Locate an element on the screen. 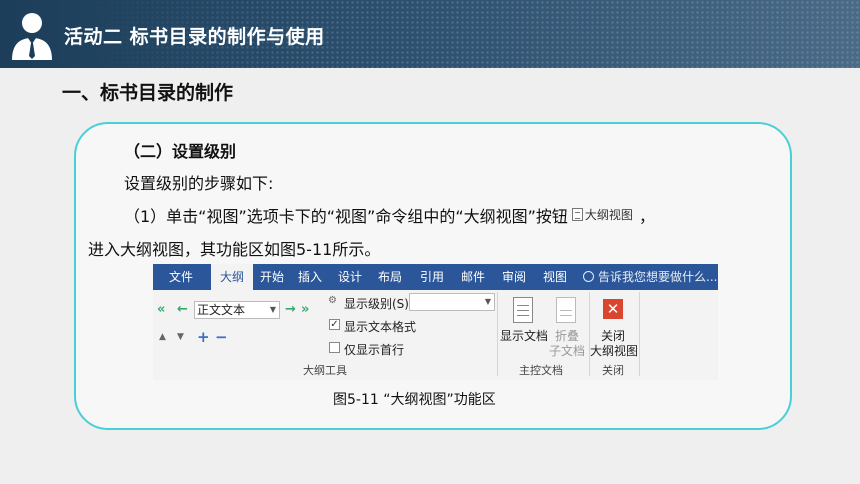  tab-review: 审阅 is located at coordinates (514, 277).